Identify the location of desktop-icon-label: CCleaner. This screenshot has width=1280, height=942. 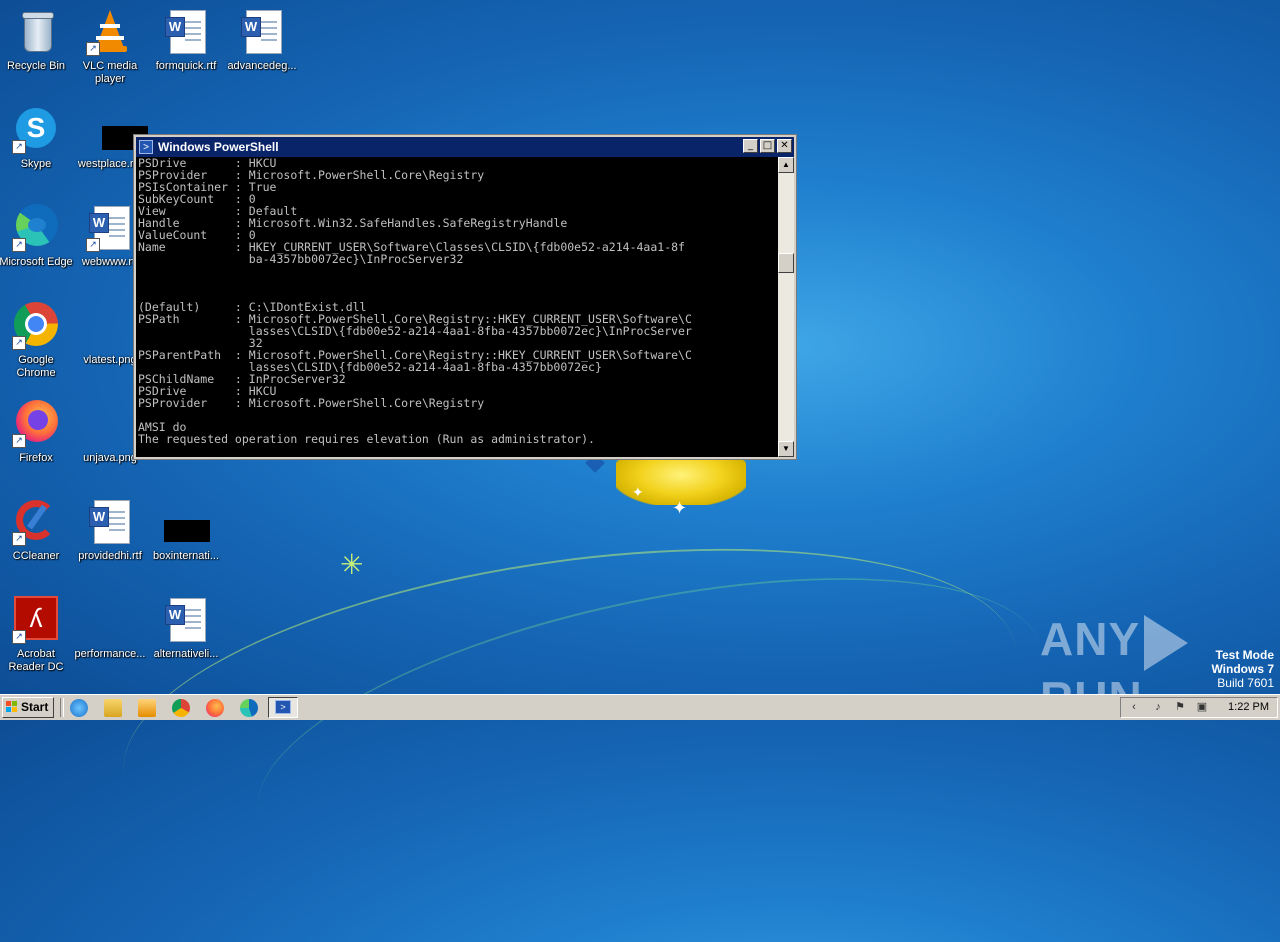
(36, 556).